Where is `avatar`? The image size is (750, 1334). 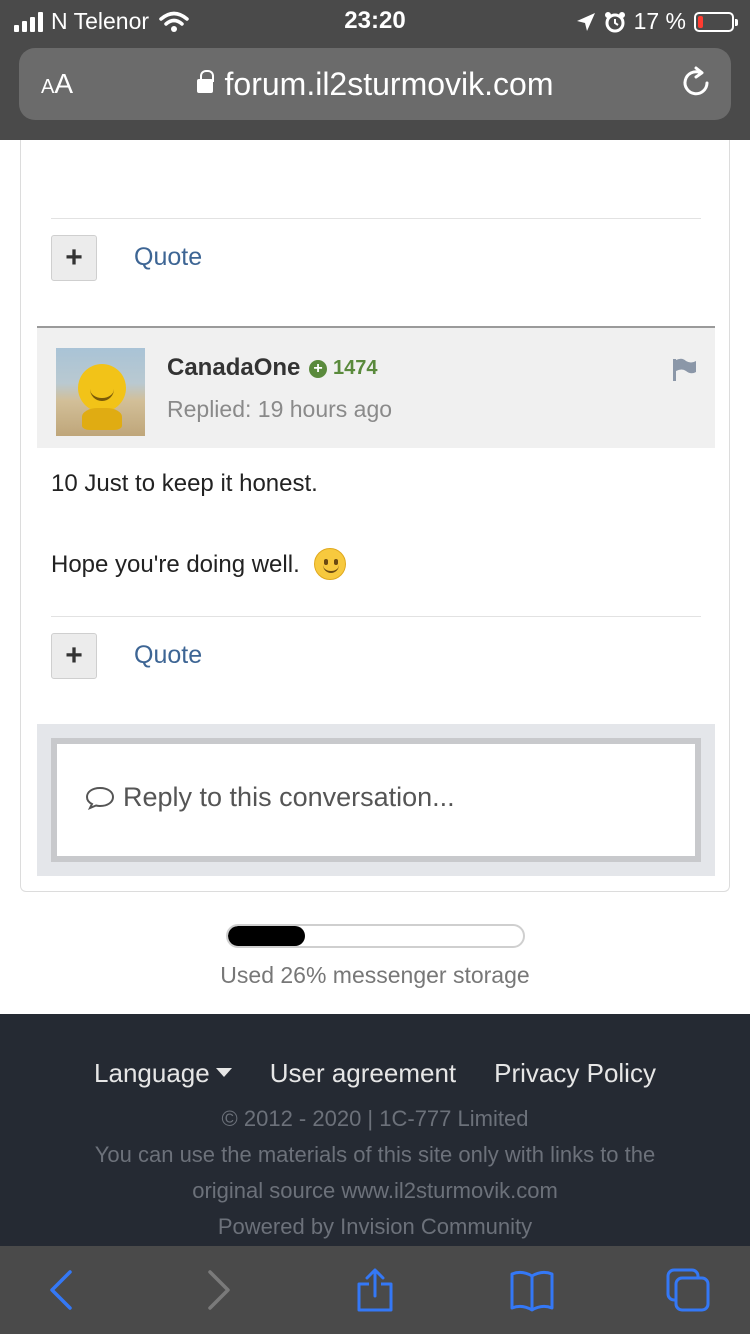
avatar is located at coordinates (100, 392).